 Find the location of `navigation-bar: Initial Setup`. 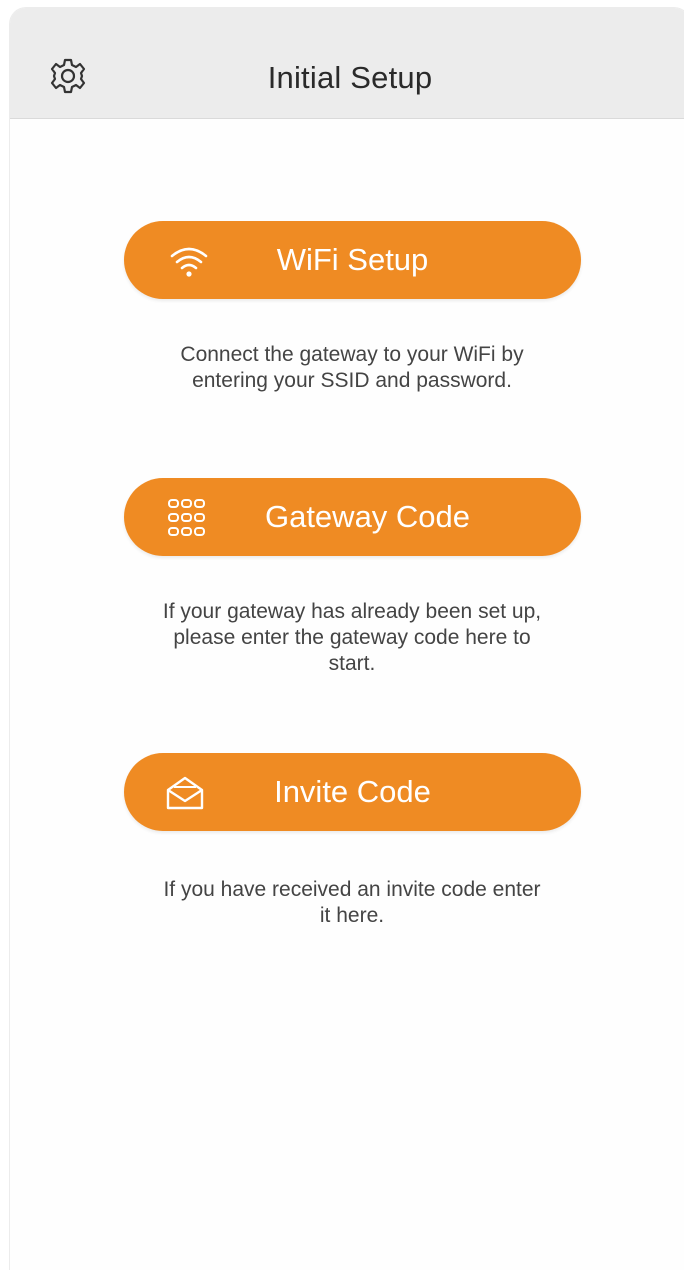

navigation-bar: Initial Setup is located at coordinates (347, 63).